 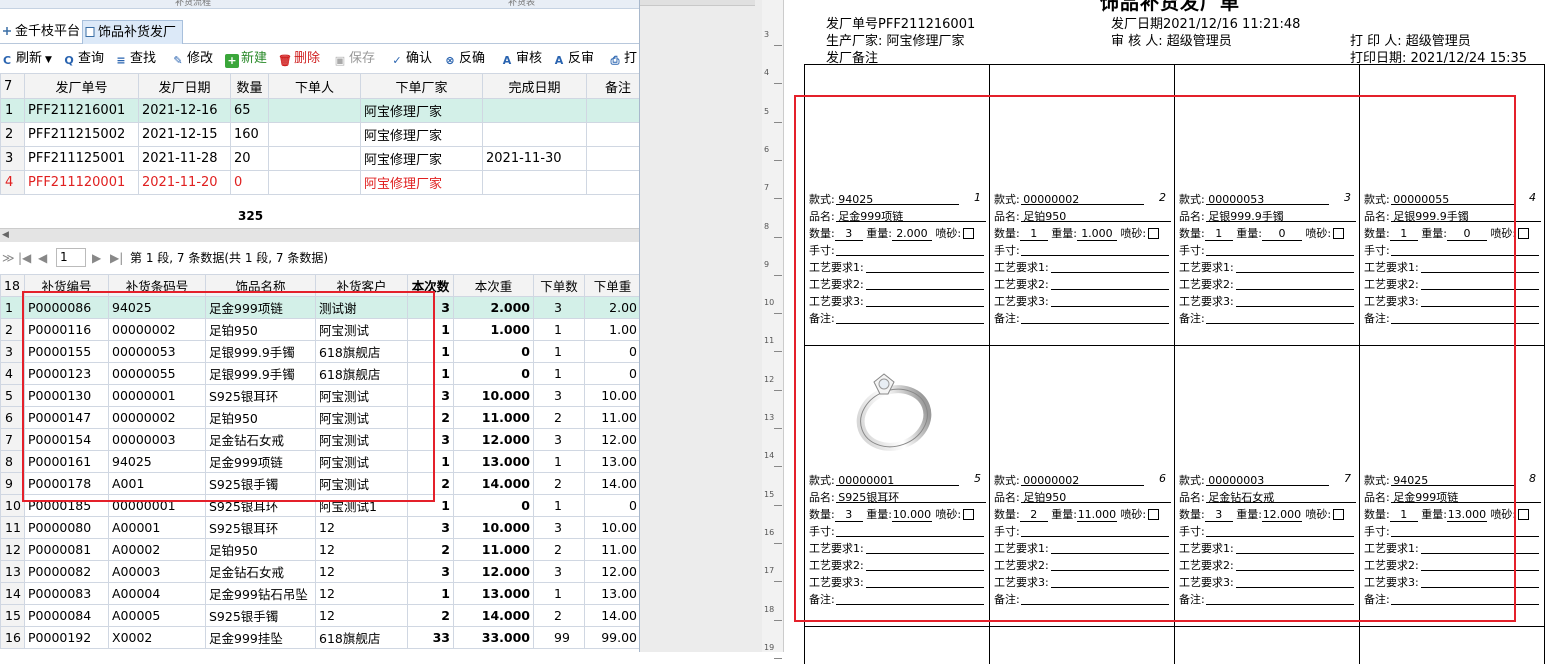 What do you see at coordinates (260, 571) in the screenshot?
I see `item-name-cell: 足金钻石女戒` at bounding box center [260, 571].